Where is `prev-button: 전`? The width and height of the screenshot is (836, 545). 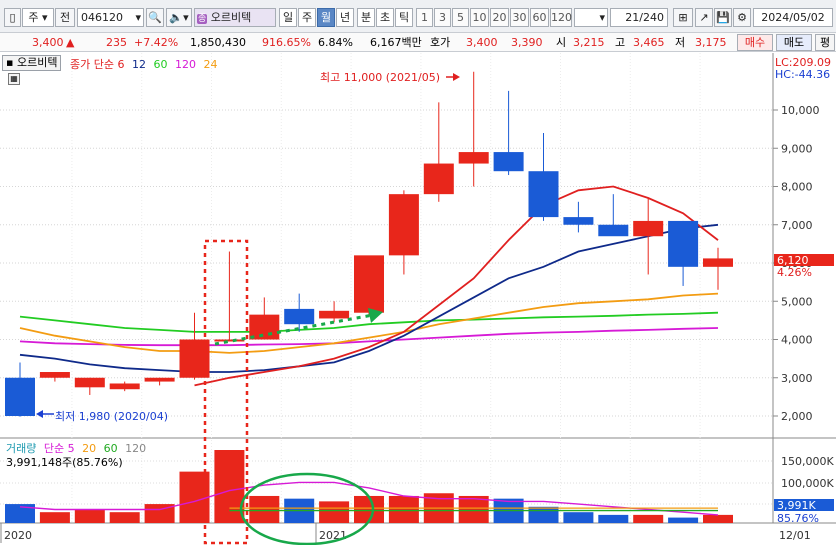
prev-button: 전 is located at coordinates (65, 17).